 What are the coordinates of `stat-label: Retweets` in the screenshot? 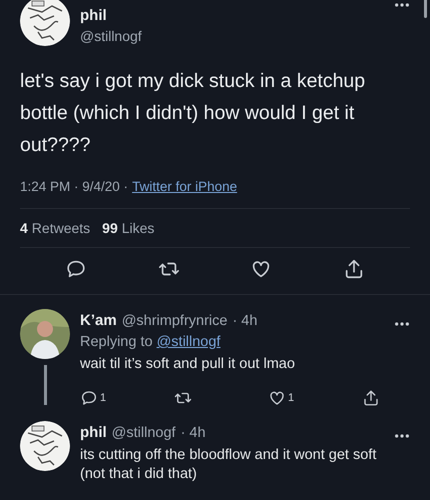 It's located at (61, 228).